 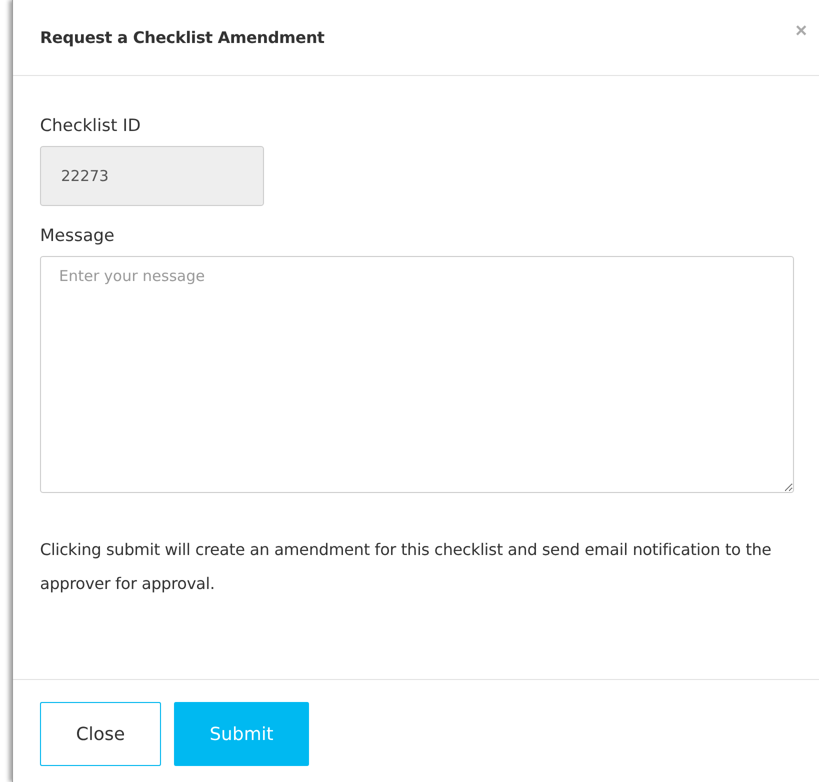 What do you see at coordinates (77, 236) in the screenshot?
I see `field-label: Message` at bounding box center [77, 236].